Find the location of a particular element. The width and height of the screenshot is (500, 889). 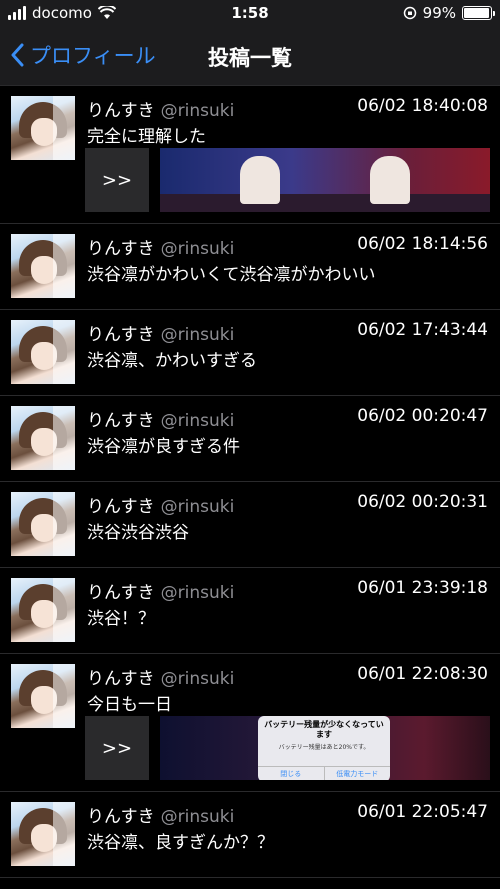

navigation-bar: プロフィール 投稿一覧 is located at coordinates (250, 57).